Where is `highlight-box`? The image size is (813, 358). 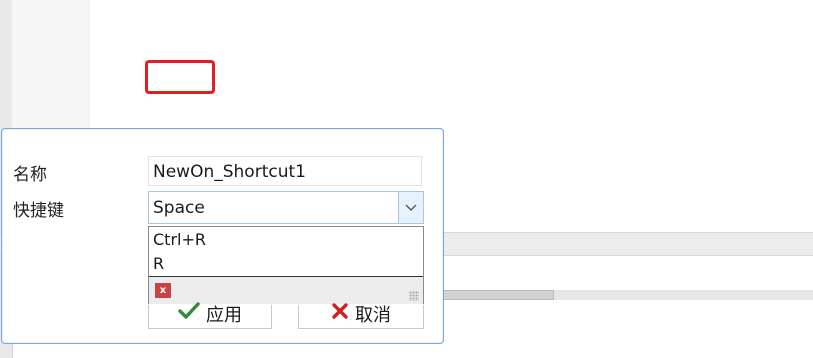 highlight-box is located at coordinates (180, 77).